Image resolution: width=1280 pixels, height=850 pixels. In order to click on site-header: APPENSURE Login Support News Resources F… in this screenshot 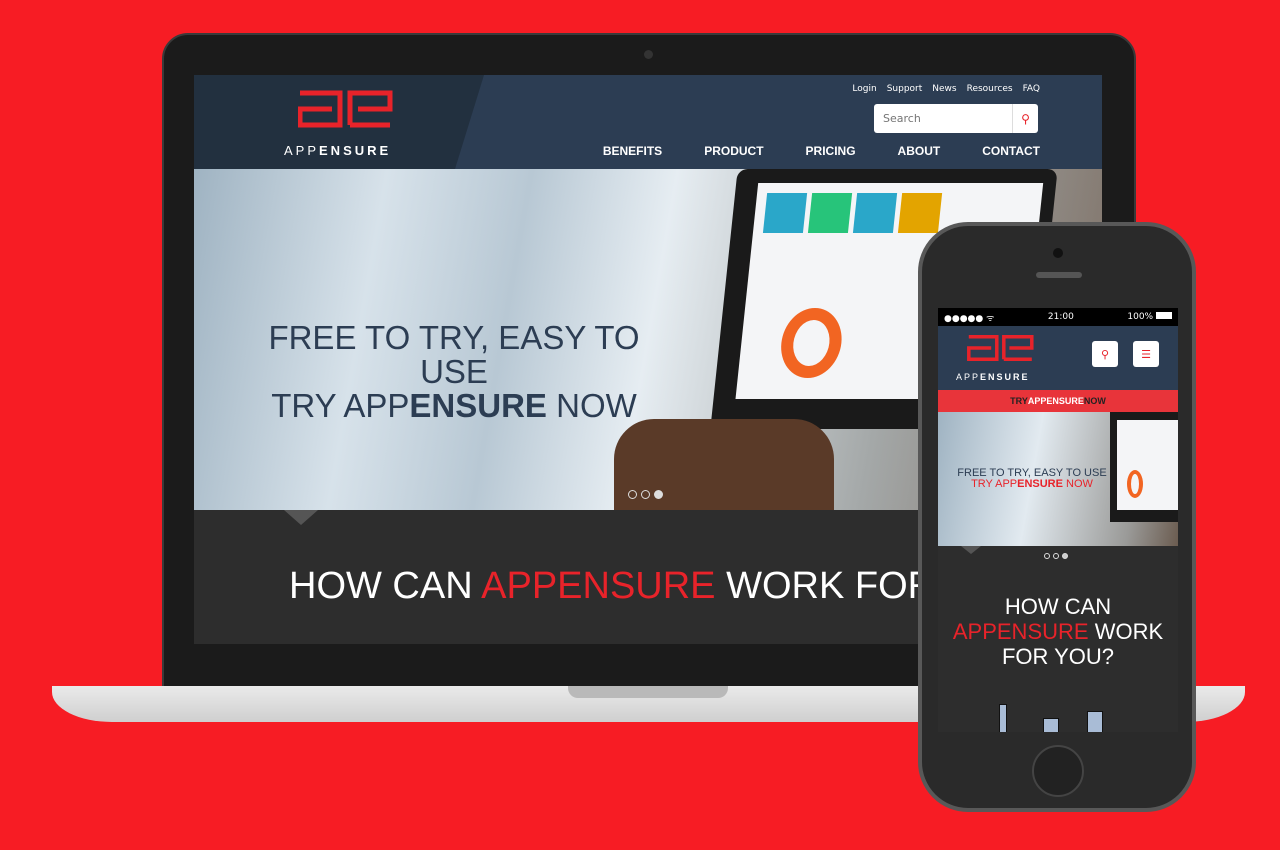, I will do `click(648, 122)`.